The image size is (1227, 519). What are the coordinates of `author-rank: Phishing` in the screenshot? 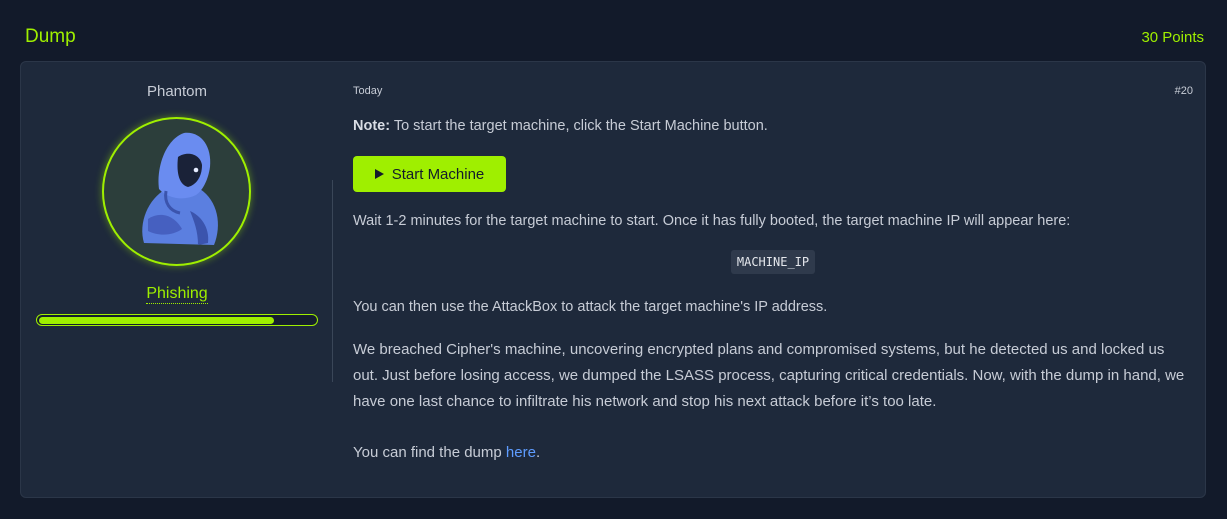 It's located at (177, 294).